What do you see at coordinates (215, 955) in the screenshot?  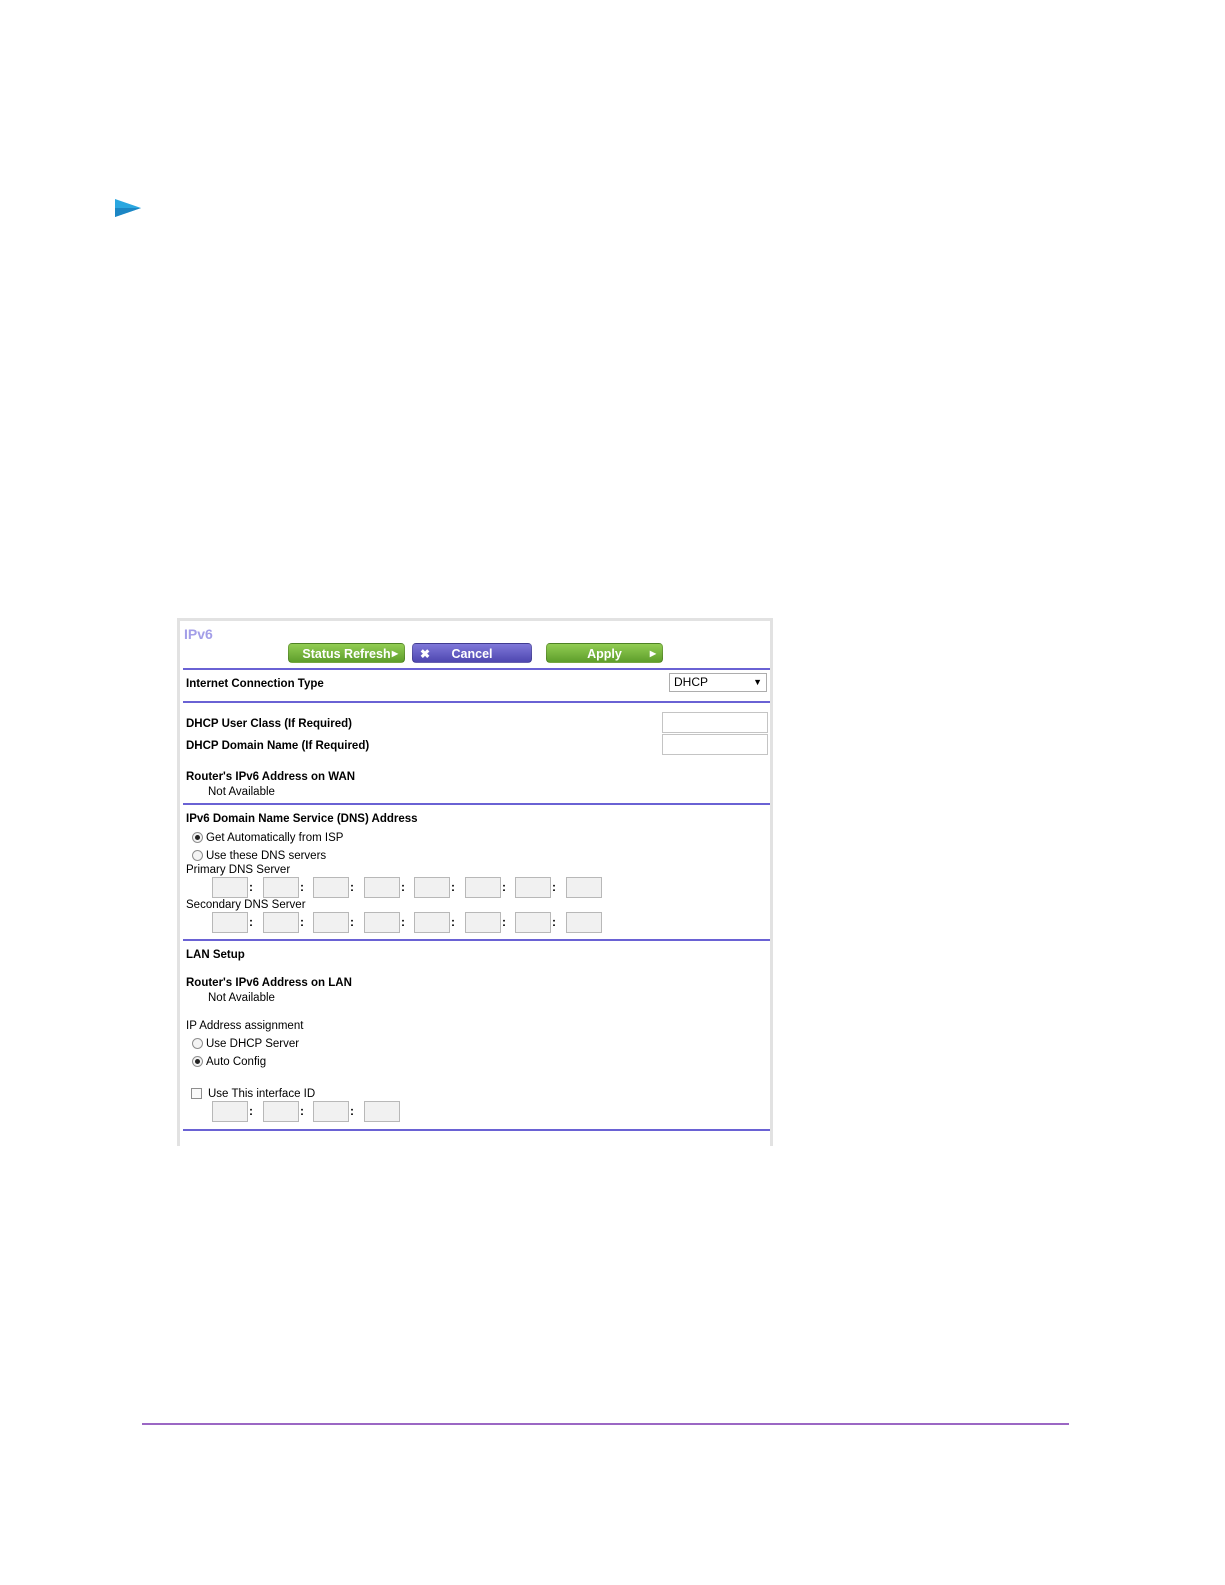 I see `lan-heading: LAN Setup` at bounding box center [215, 955].